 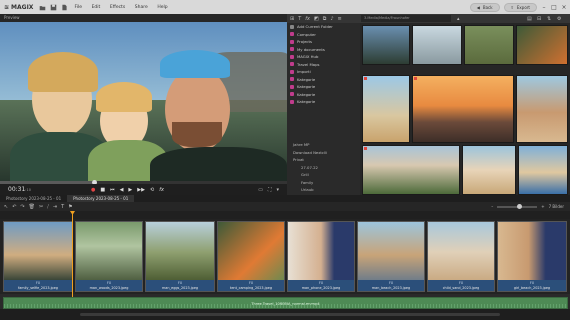 I want to click on minimize-icon: –, so click(x=544, y=7).